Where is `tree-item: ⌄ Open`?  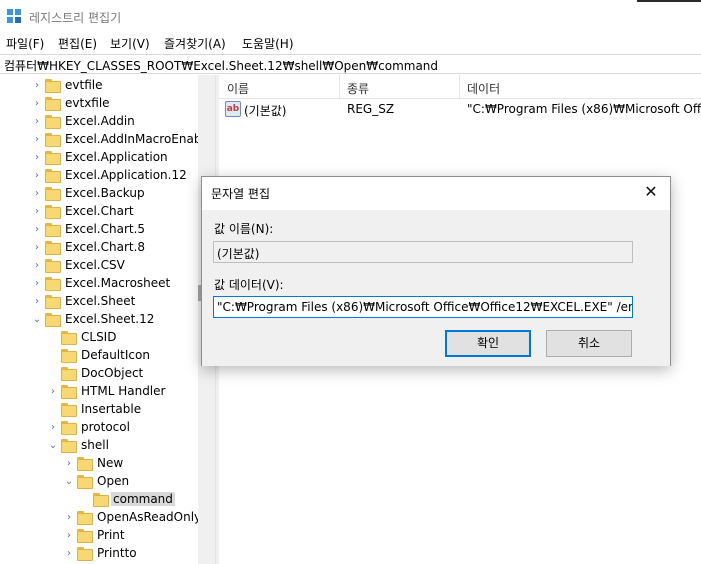
tree-item: ⌄ Open is located at coordinates (99, 482).